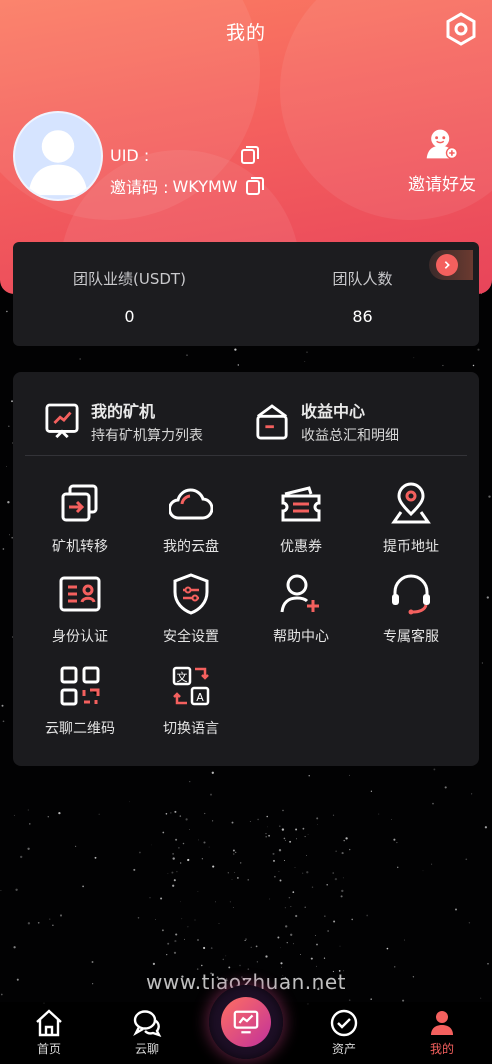 The width and height of the screenshot is (492, 1064). I want to click on grid-item-identity-verification: 身份认证, so click(80, 609).